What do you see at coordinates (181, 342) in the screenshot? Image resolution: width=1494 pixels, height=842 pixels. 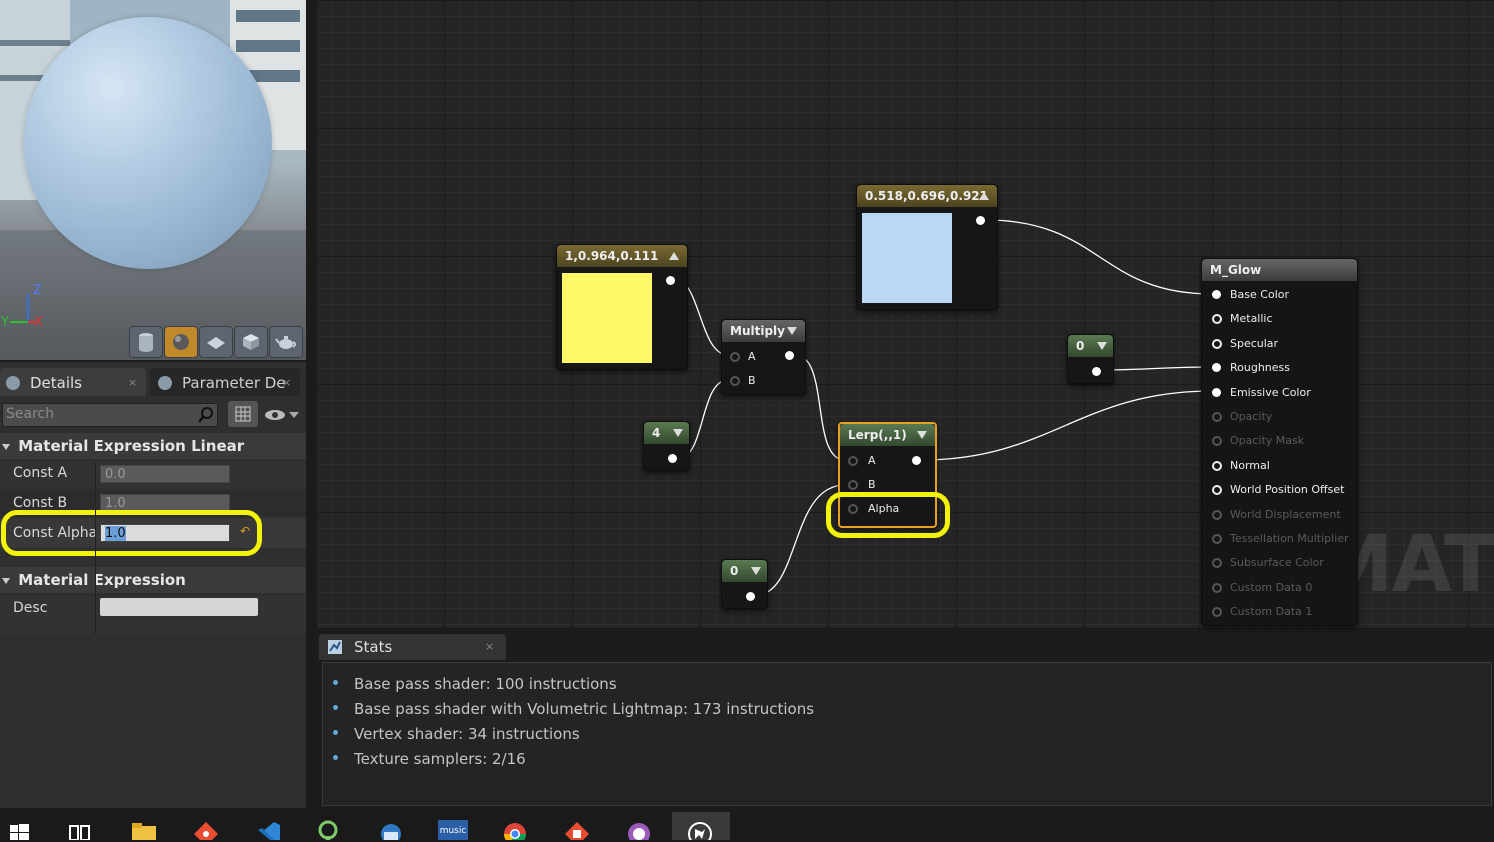 I see `preview-sphere-button` at bounding box center [181, 342].